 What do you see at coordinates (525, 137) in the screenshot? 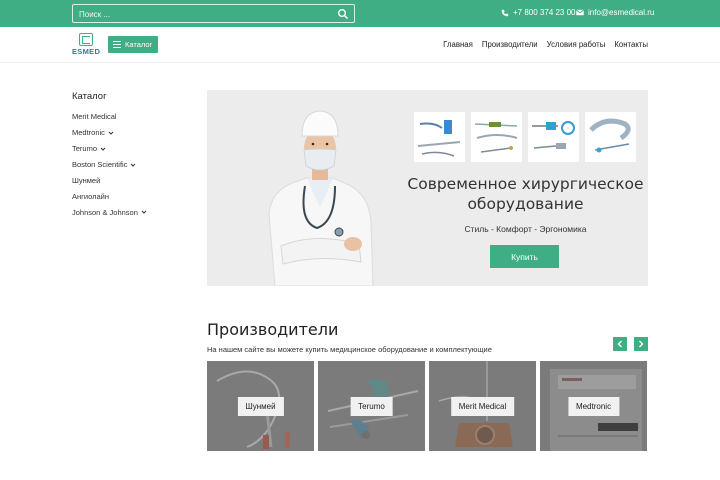
I see `product-thumbnails` at bounding box center [525, 137].